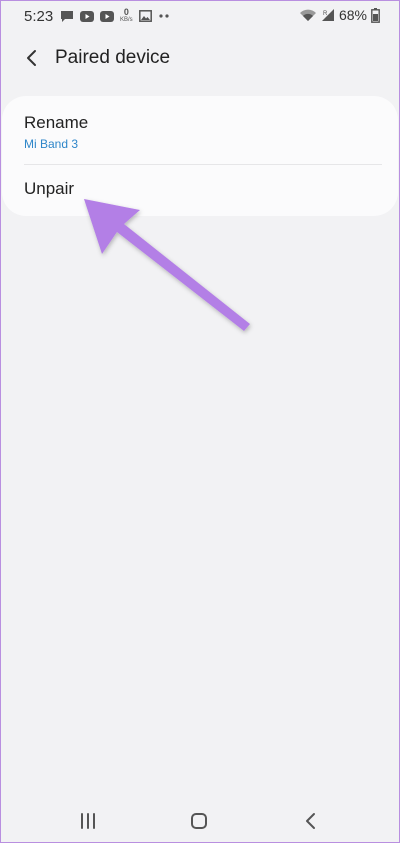  I want to click on navigation-bar, so click(200, 821).